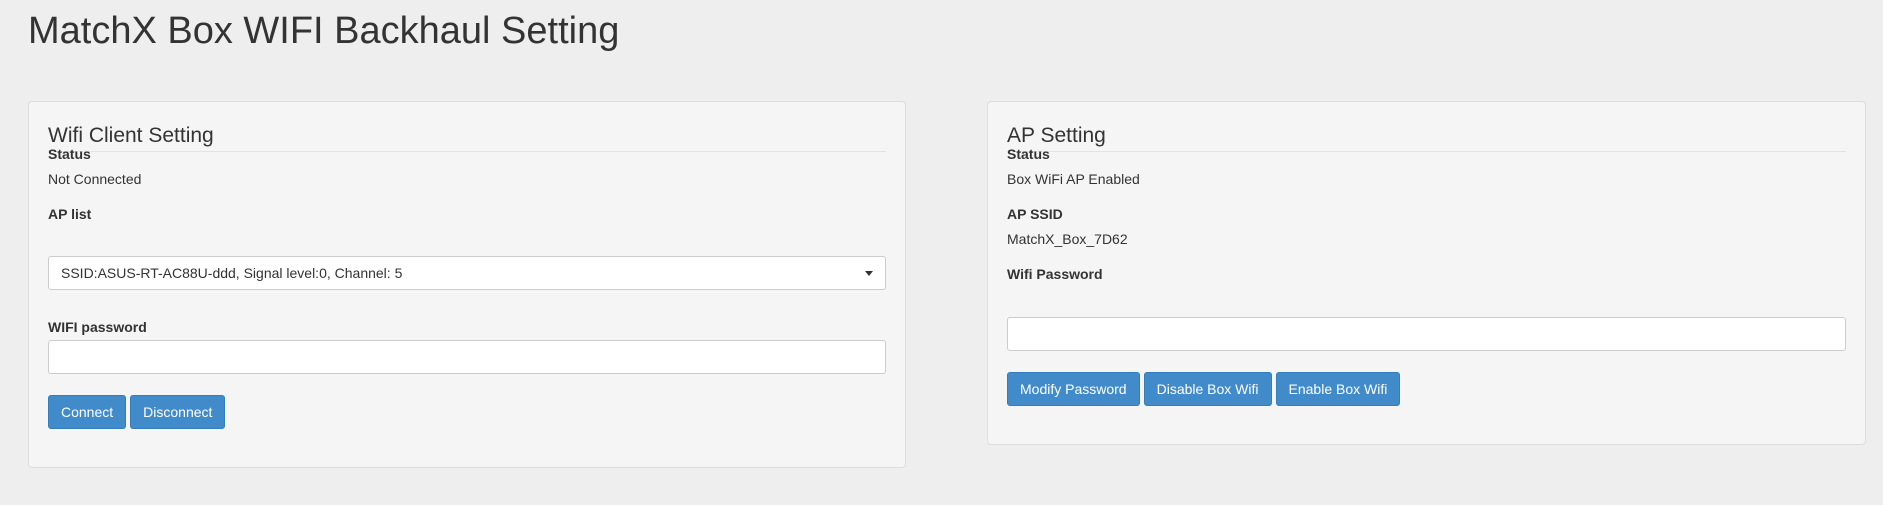  What do you see at coordinates (1067, 239) in the screenshot?
I see `ap-ssid-value: MatchX_Box_7D62` at bounding box center [1067, 239].